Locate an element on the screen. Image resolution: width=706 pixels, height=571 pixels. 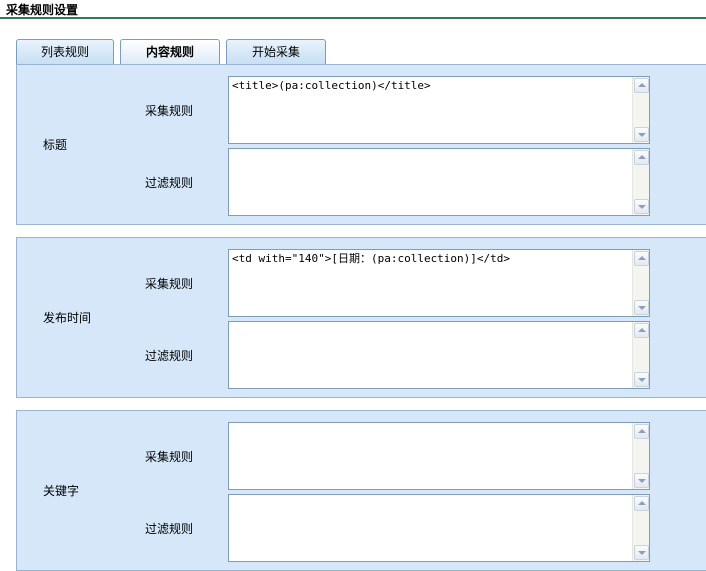
tab-list-rules: 列表规则 is located at coordinates (65, 52).